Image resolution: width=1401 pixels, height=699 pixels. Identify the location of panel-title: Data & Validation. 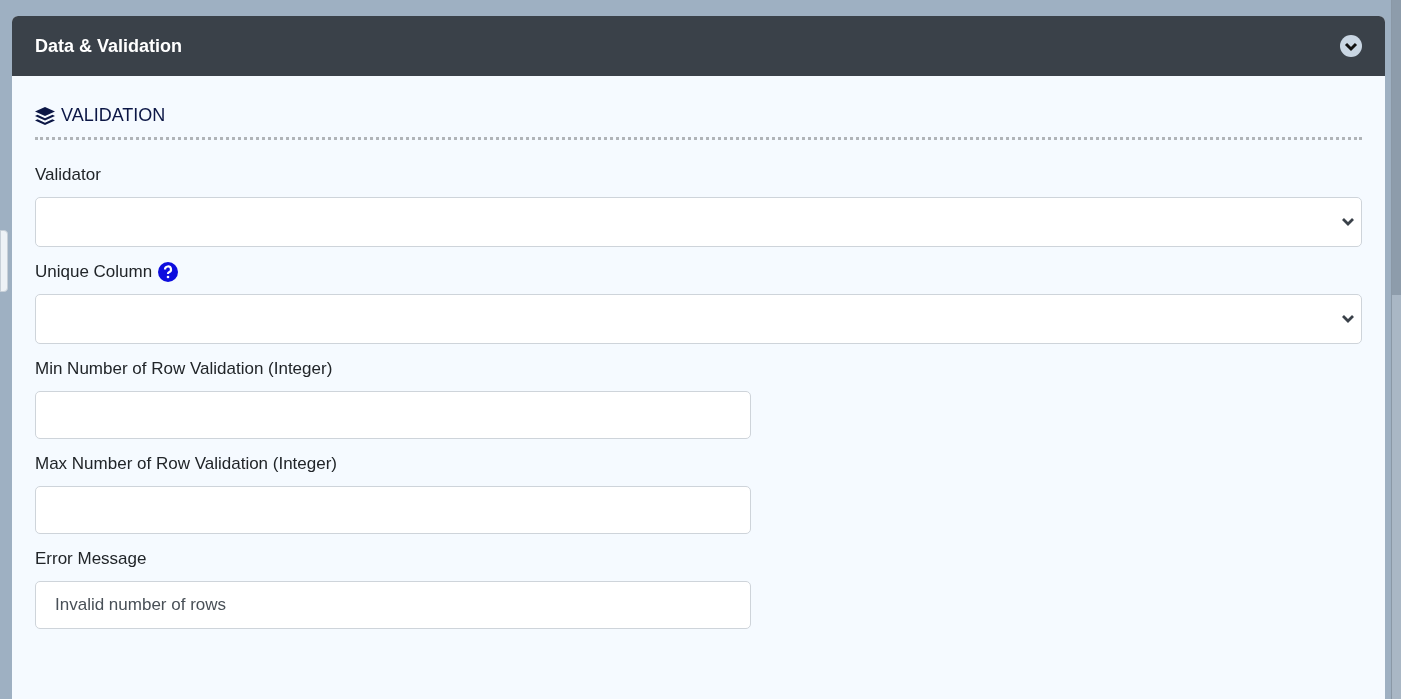
(109, 46).